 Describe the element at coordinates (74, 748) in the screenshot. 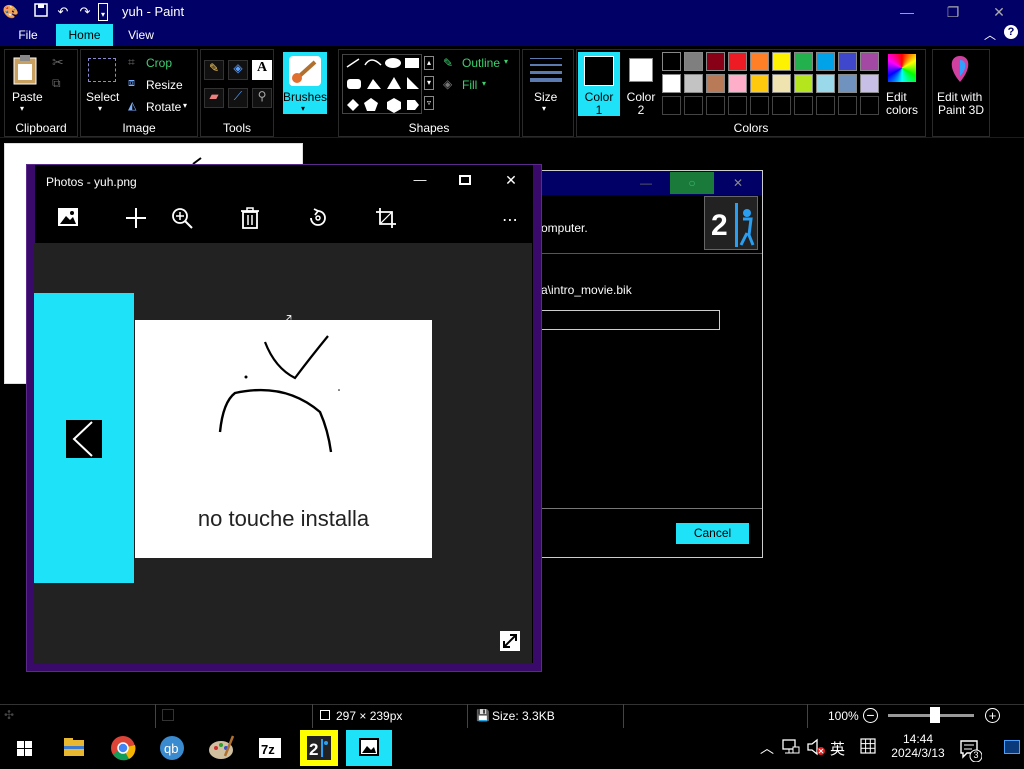

I see `file-explorer-icon` at that location.